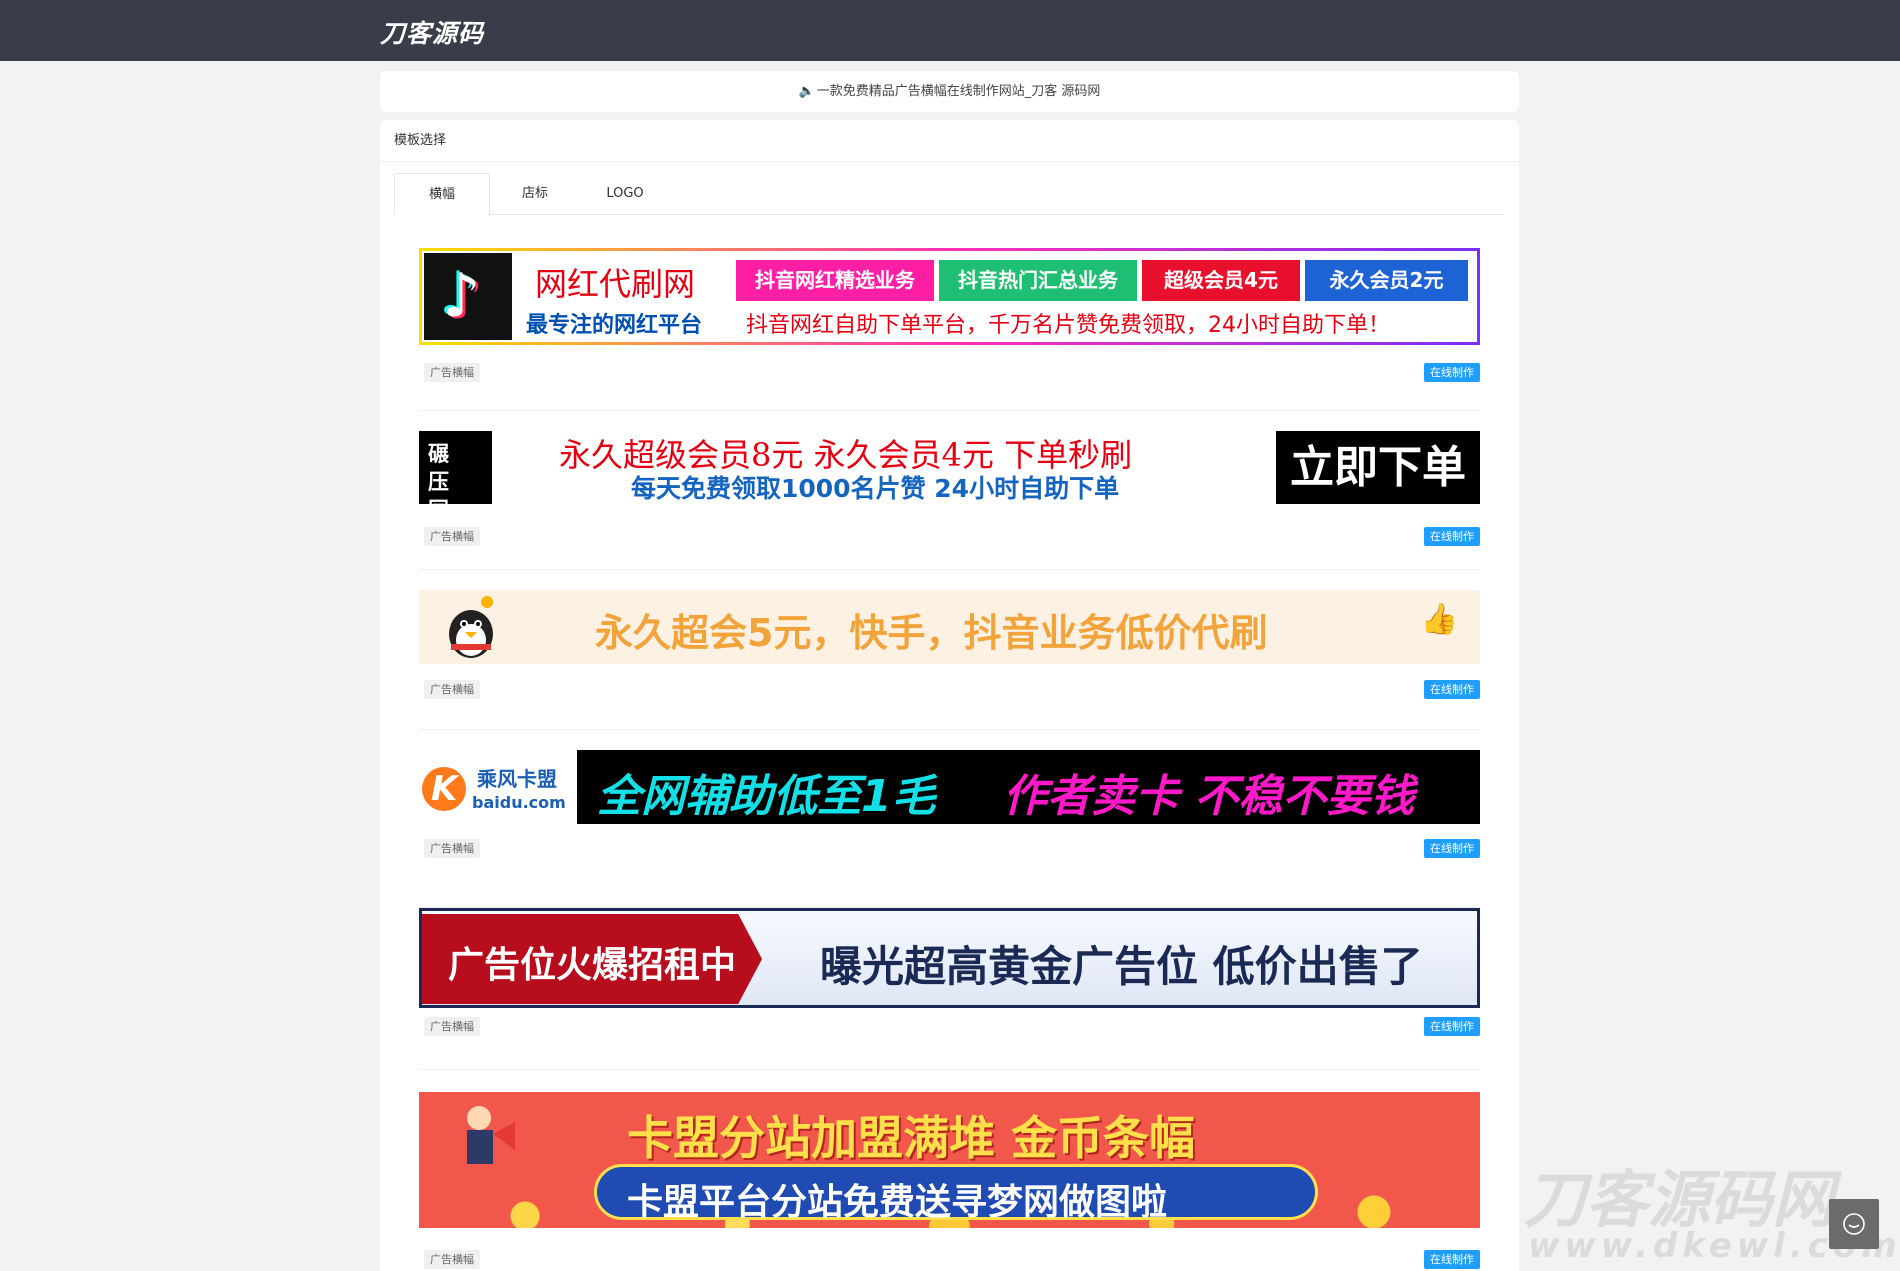 This screenshot has width=1900, height=1271. Describe the element at coordinates (535, 194) in the screenshot. I see `tab-shop-sign: 店标` at that location.